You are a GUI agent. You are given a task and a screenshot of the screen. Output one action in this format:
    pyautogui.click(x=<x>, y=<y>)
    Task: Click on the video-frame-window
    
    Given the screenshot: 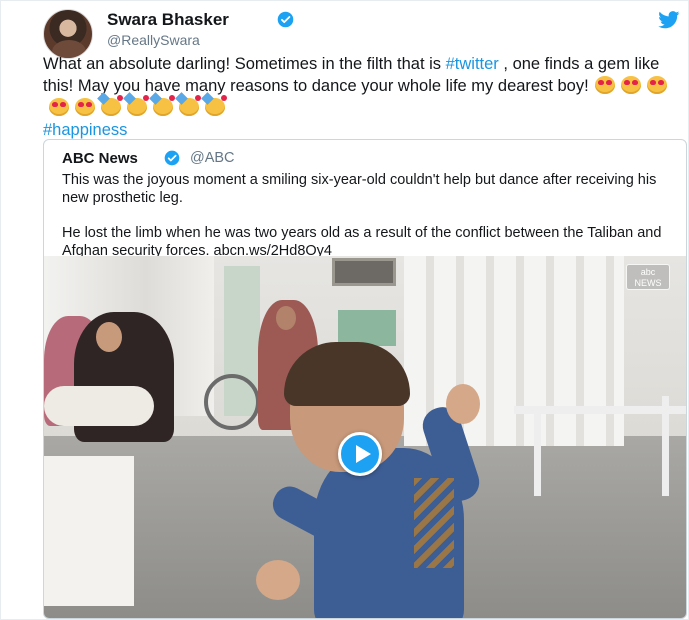 What is the action you would take?
    pyautogui.click(x=364, y=272)
    